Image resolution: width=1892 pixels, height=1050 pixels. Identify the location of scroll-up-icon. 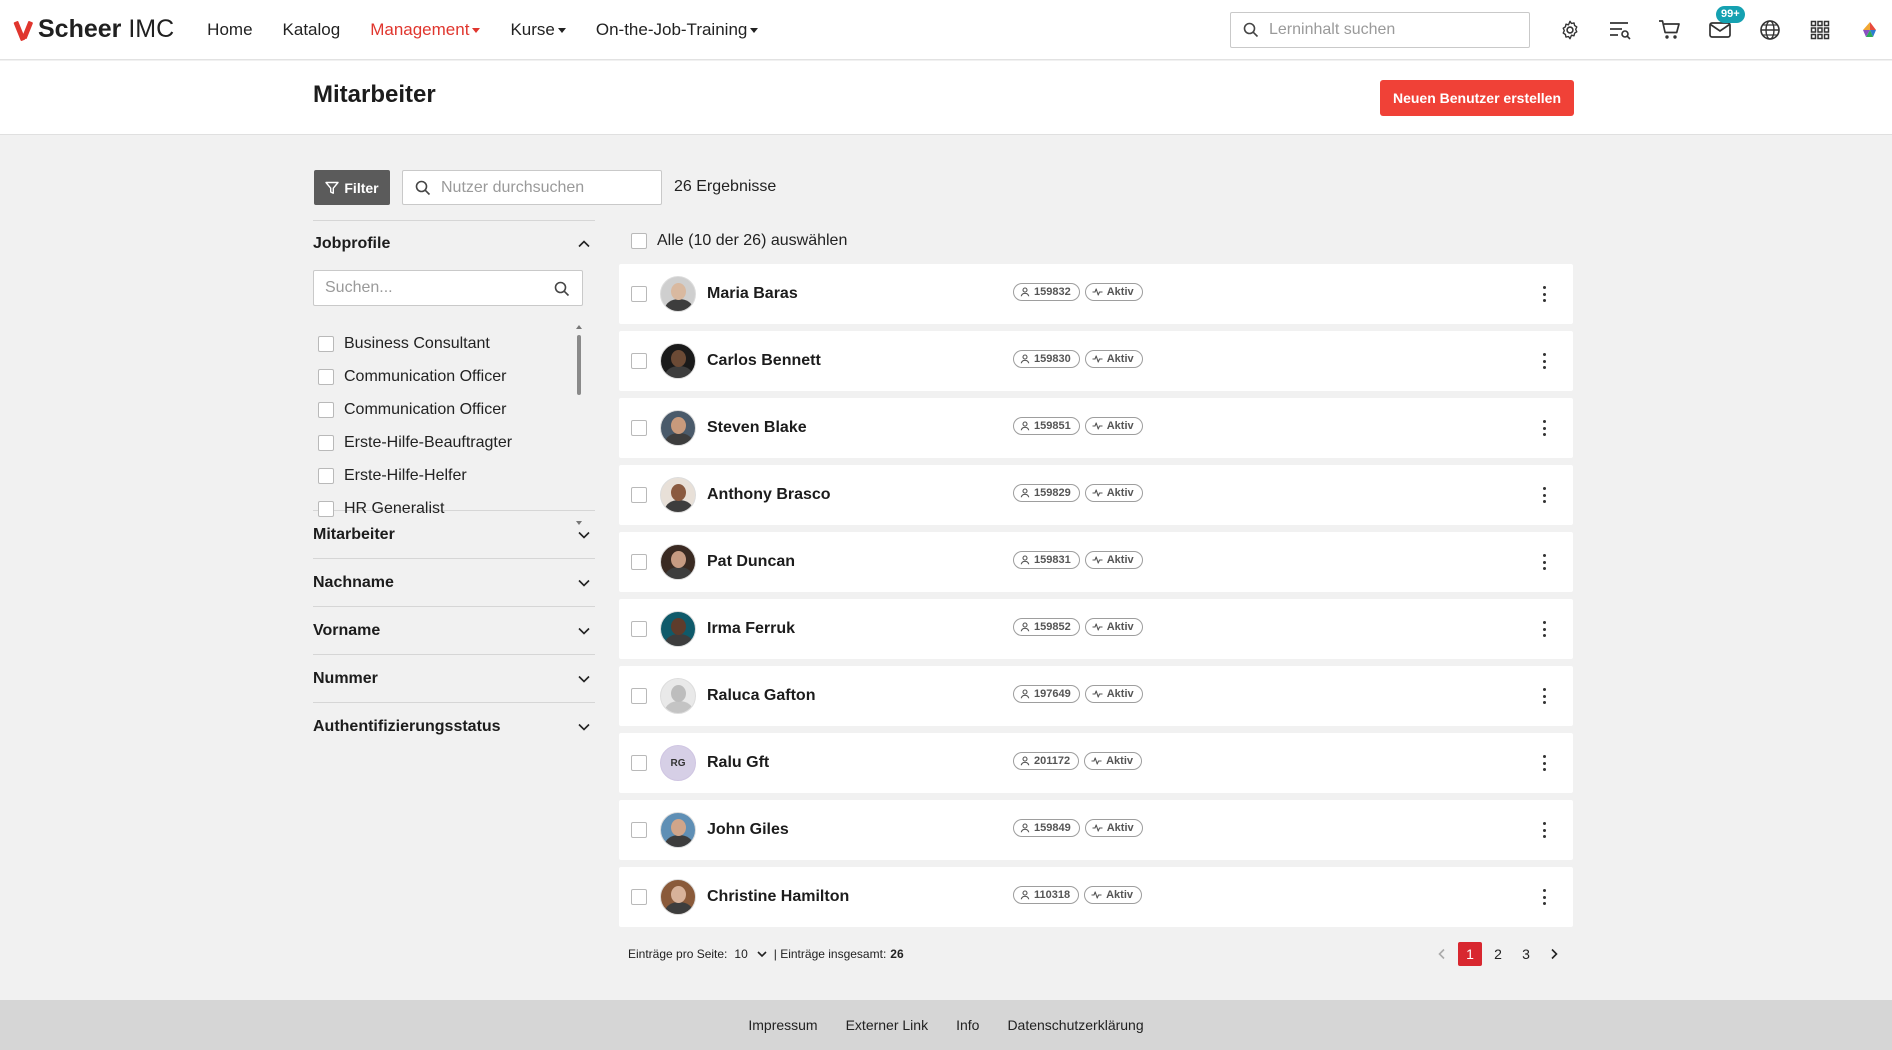
(579, 327).